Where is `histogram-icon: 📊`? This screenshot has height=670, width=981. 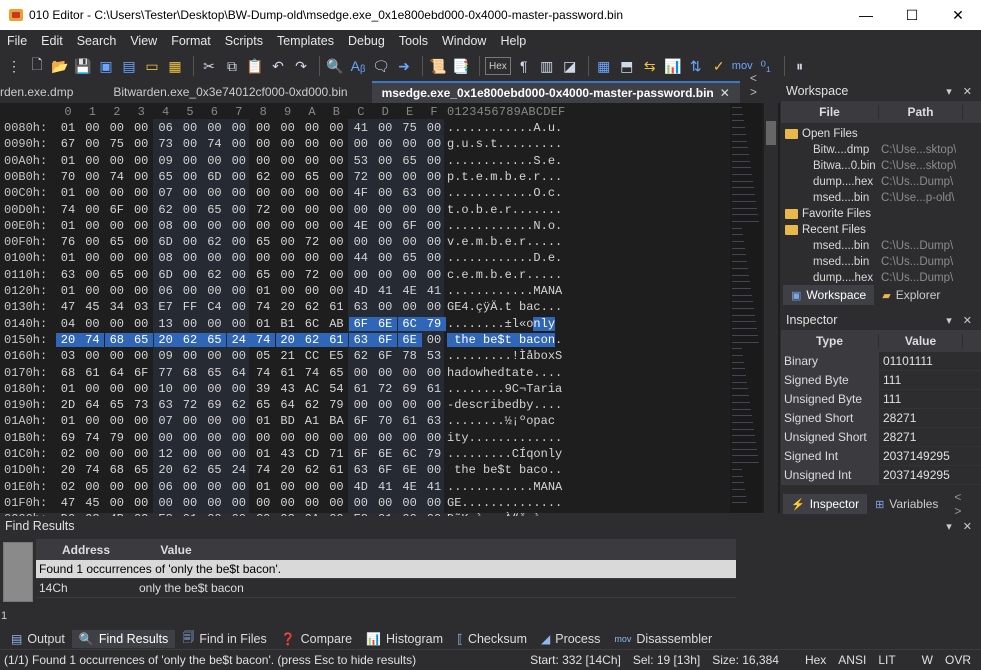 histogram-icon: 📊 is located at coordinates (673, 66).